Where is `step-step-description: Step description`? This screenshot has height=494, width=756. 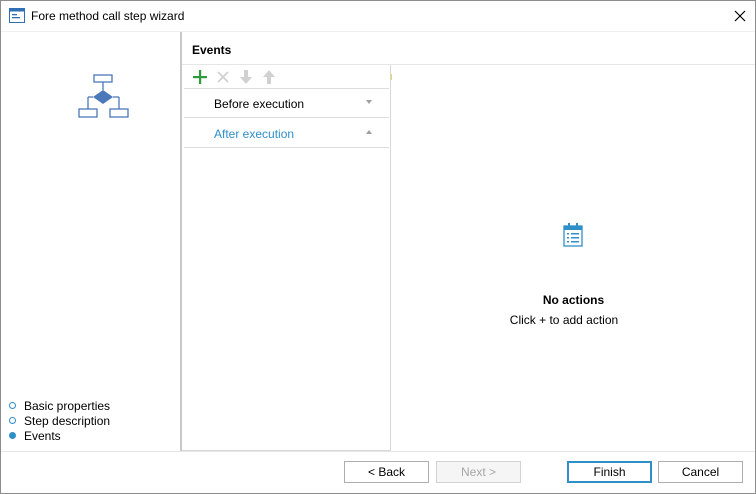 step-step-description: Step description is located at coordinates (59, 420).